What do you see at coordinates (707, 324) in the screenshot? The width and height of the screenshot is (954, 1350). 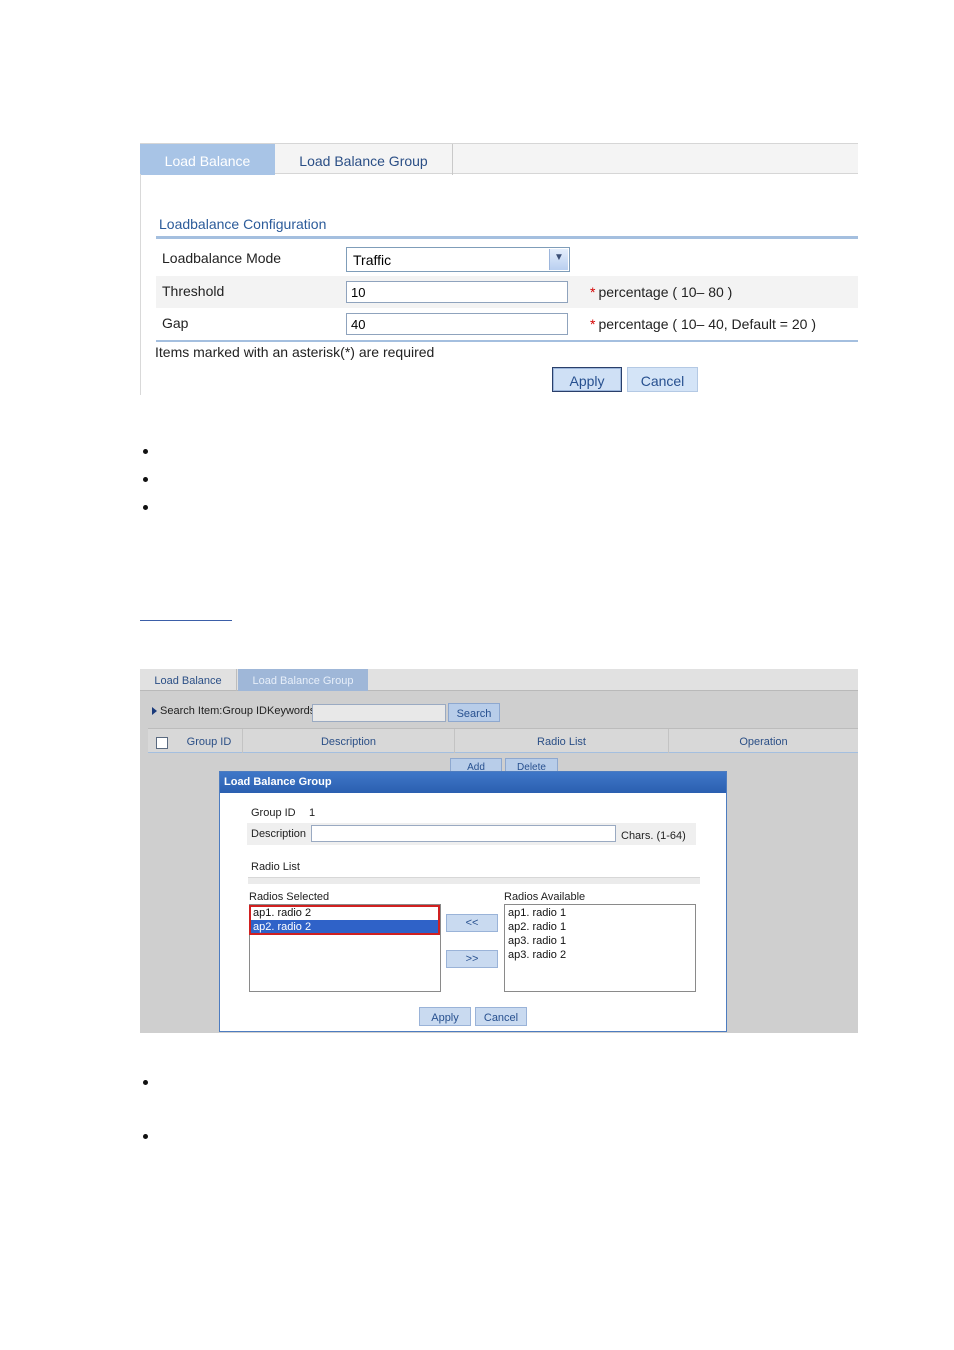 I see `gap-hint-text: percentage ( 10– 40, Default = 20 )` at bounding box center [707, 324].